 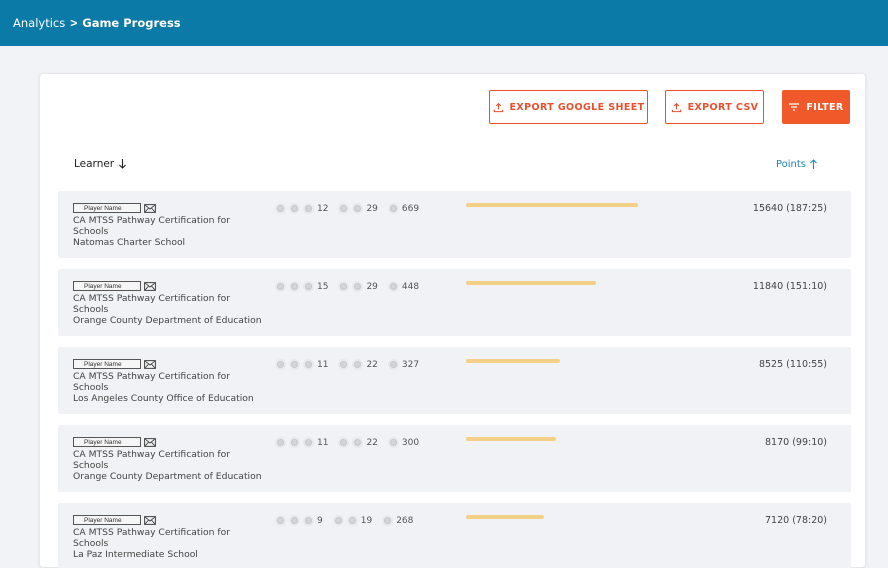 What do you see at coordinates (320, 520) in the screenshot?
I see `stat-value-1: 9` at bounding box center [320, 520].